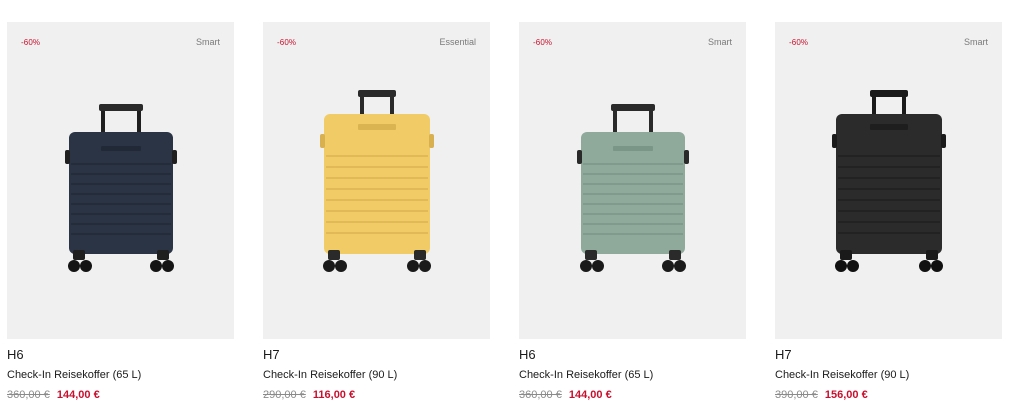 The width and height of the screenshot is (1024, 417). I want to click on original-price: 390,00 €, so click(796, 395).